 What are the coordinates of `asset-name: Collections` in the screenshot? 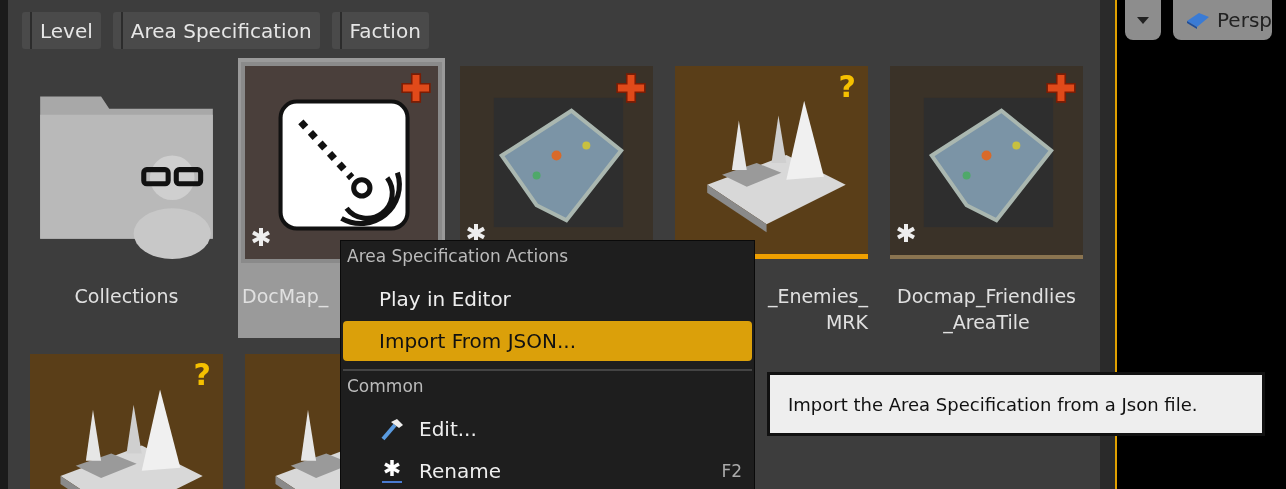 It's located at (126, 296).